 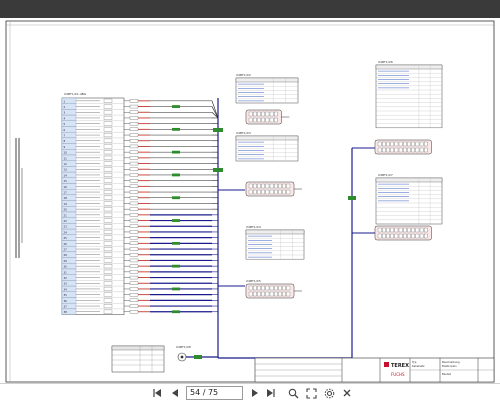 What do you see at coordinates (311, 393) in the screenshot?
I see `fullscreen-icon` at bounding box center [311, 393].